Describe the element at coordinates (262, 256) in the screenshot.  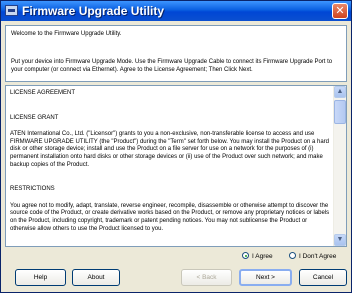
I see `agree-label: I Agree` at that location.